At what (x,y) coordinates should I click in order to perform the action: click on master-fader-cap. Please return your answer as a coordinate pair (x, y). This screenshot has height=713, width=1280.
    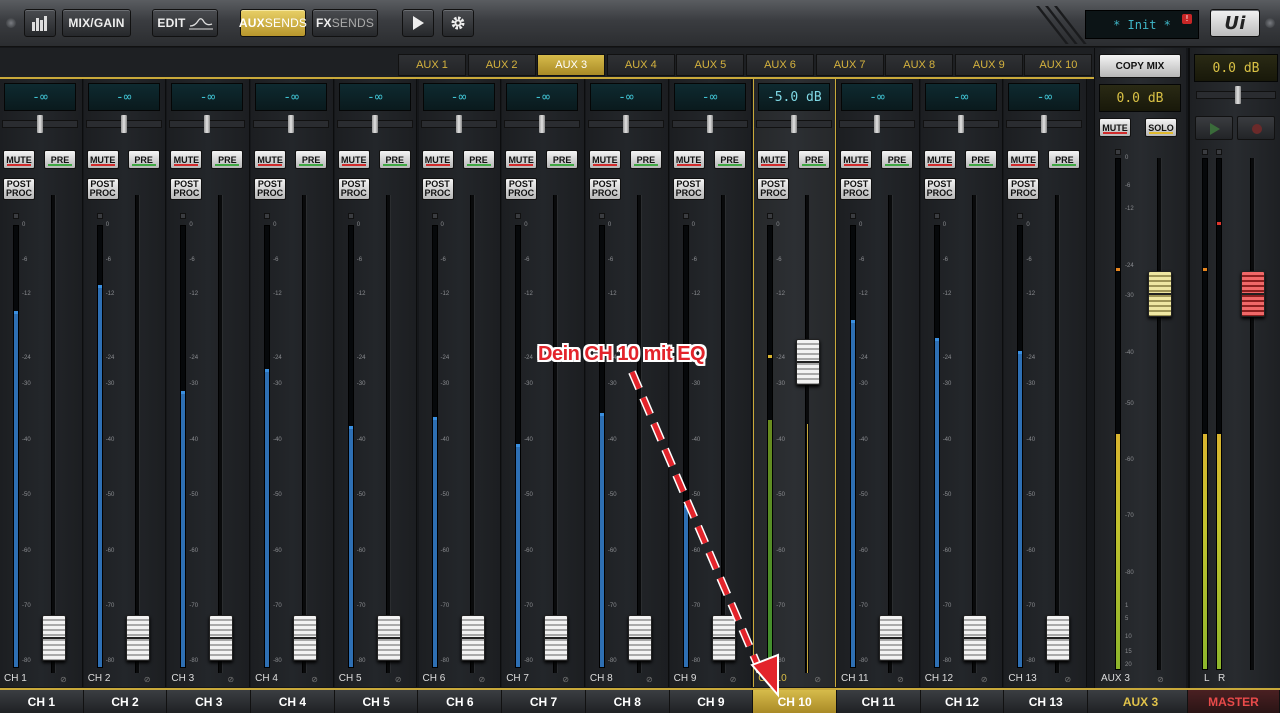
    Looking at the image, I should click on (1253, 293).